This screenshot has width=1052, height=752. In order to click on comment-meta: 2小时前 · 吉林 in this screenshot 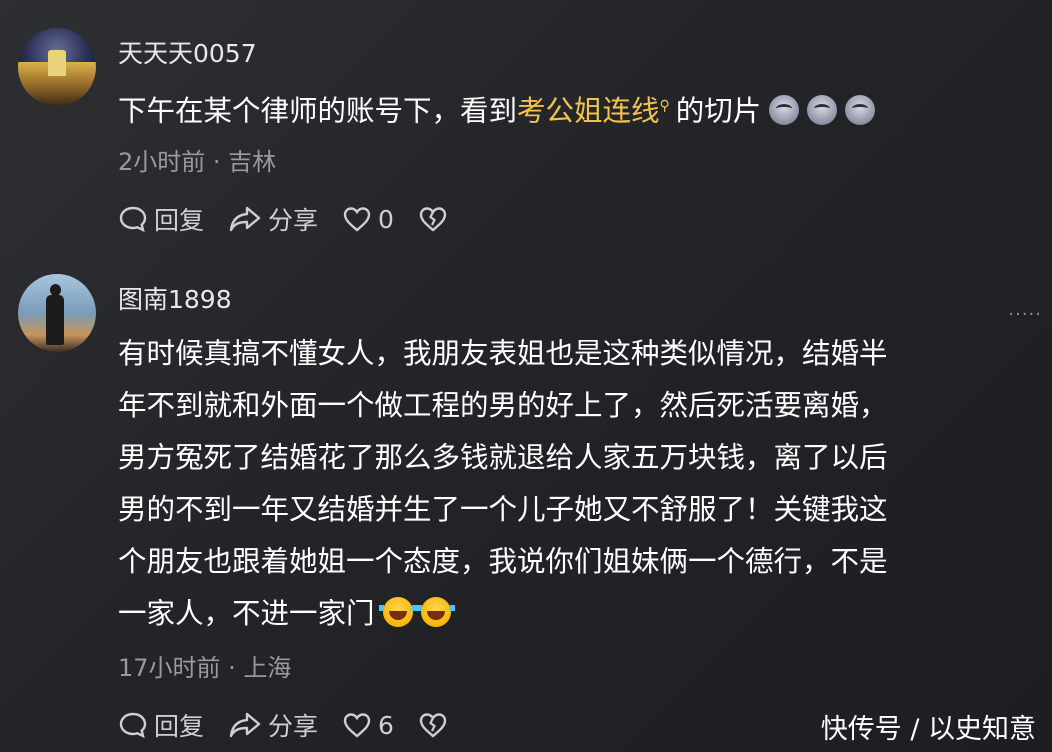, I will do `click(197, 162)`.